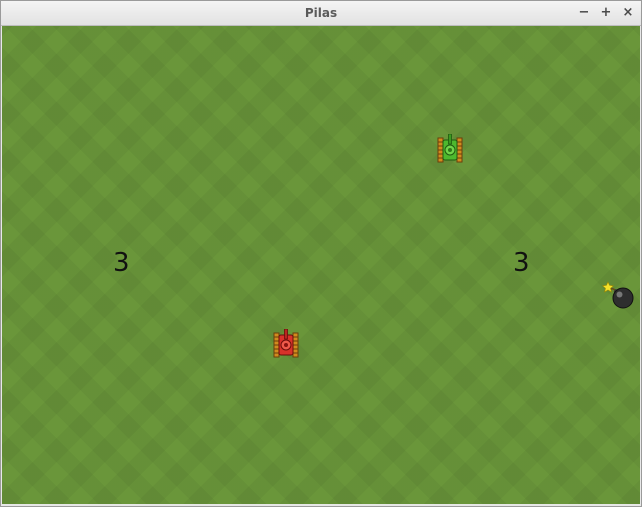  I want to click on minimize-button: −, so click(584, 13).